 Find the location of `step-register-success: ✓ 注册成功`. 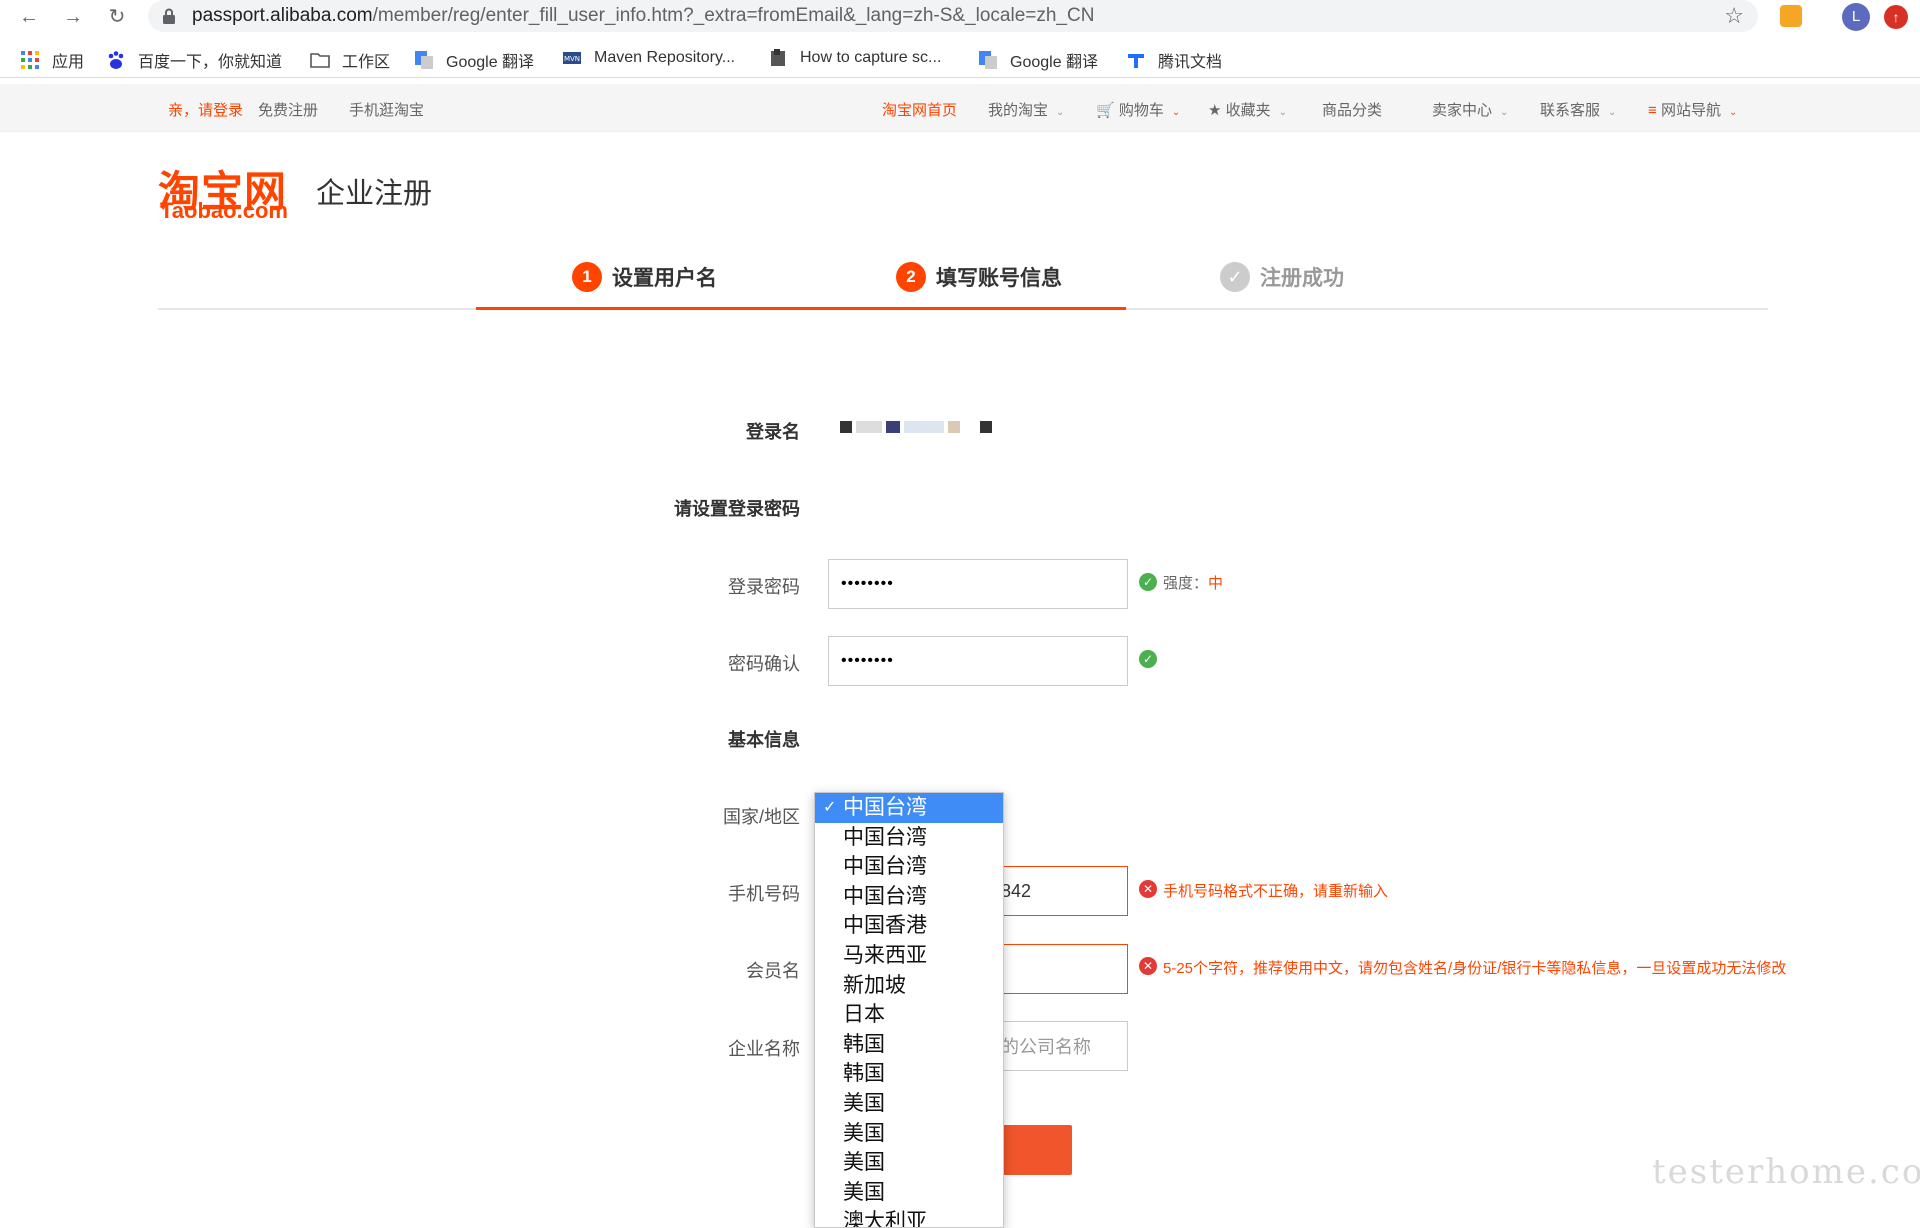

step-register-success: ✓ 注册成功 is located at coordinates (1282, 277).